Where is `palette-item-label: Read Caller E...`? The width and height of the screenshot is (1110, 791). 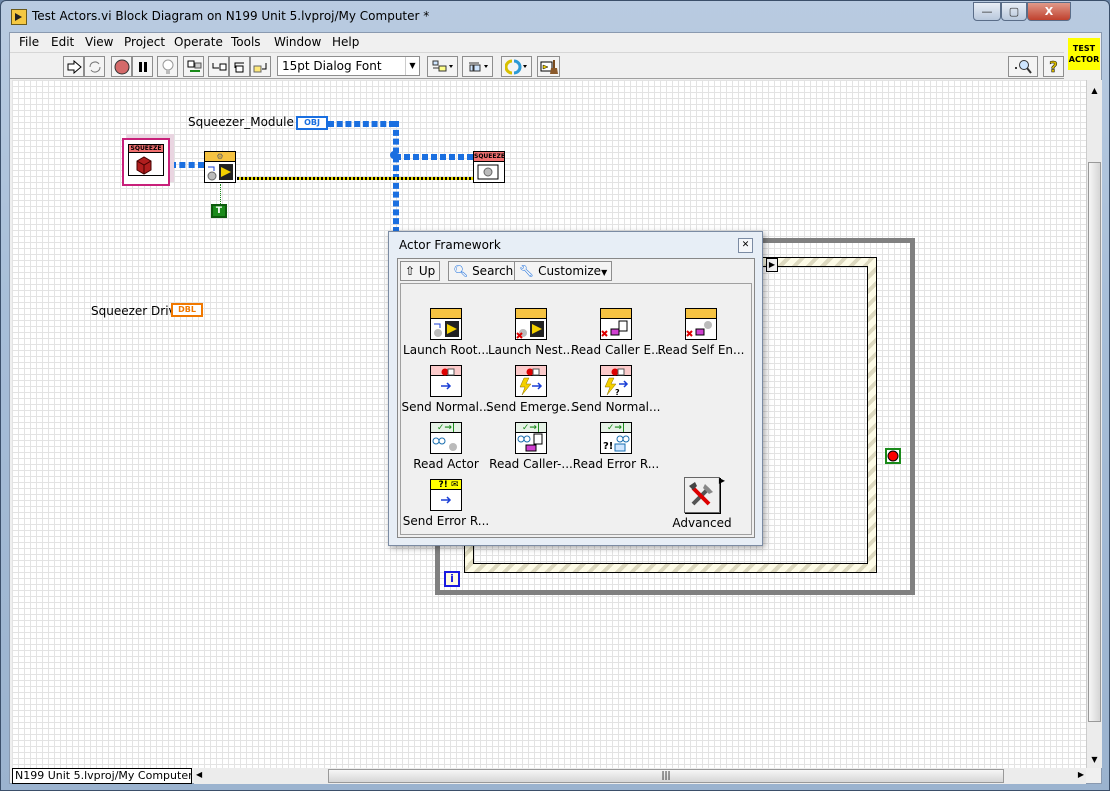
palette-item-label: Read Caller E... is located at coordinates (617, 350).